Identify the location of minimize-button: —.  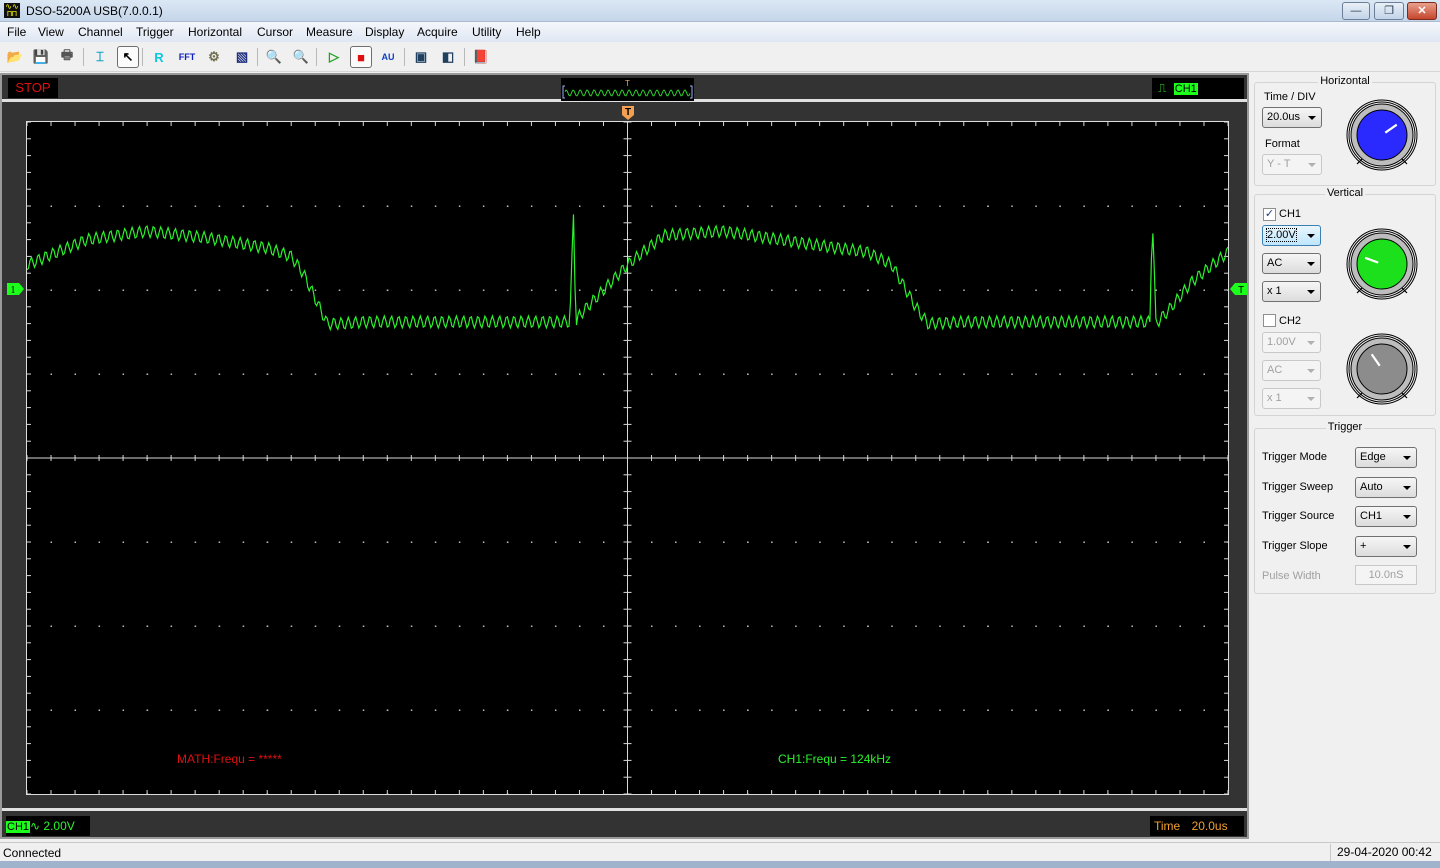
(1356, 11).